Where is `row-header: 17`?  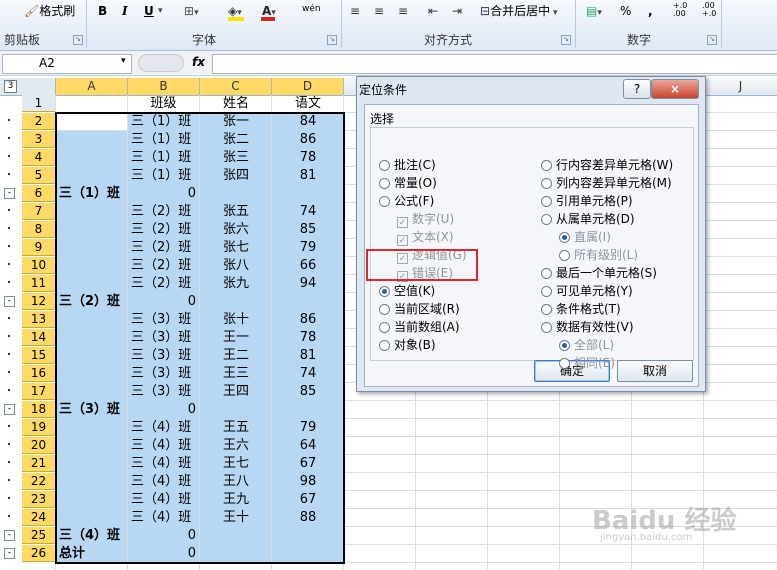
row-header: 17 is located at coordinates (38, 391).